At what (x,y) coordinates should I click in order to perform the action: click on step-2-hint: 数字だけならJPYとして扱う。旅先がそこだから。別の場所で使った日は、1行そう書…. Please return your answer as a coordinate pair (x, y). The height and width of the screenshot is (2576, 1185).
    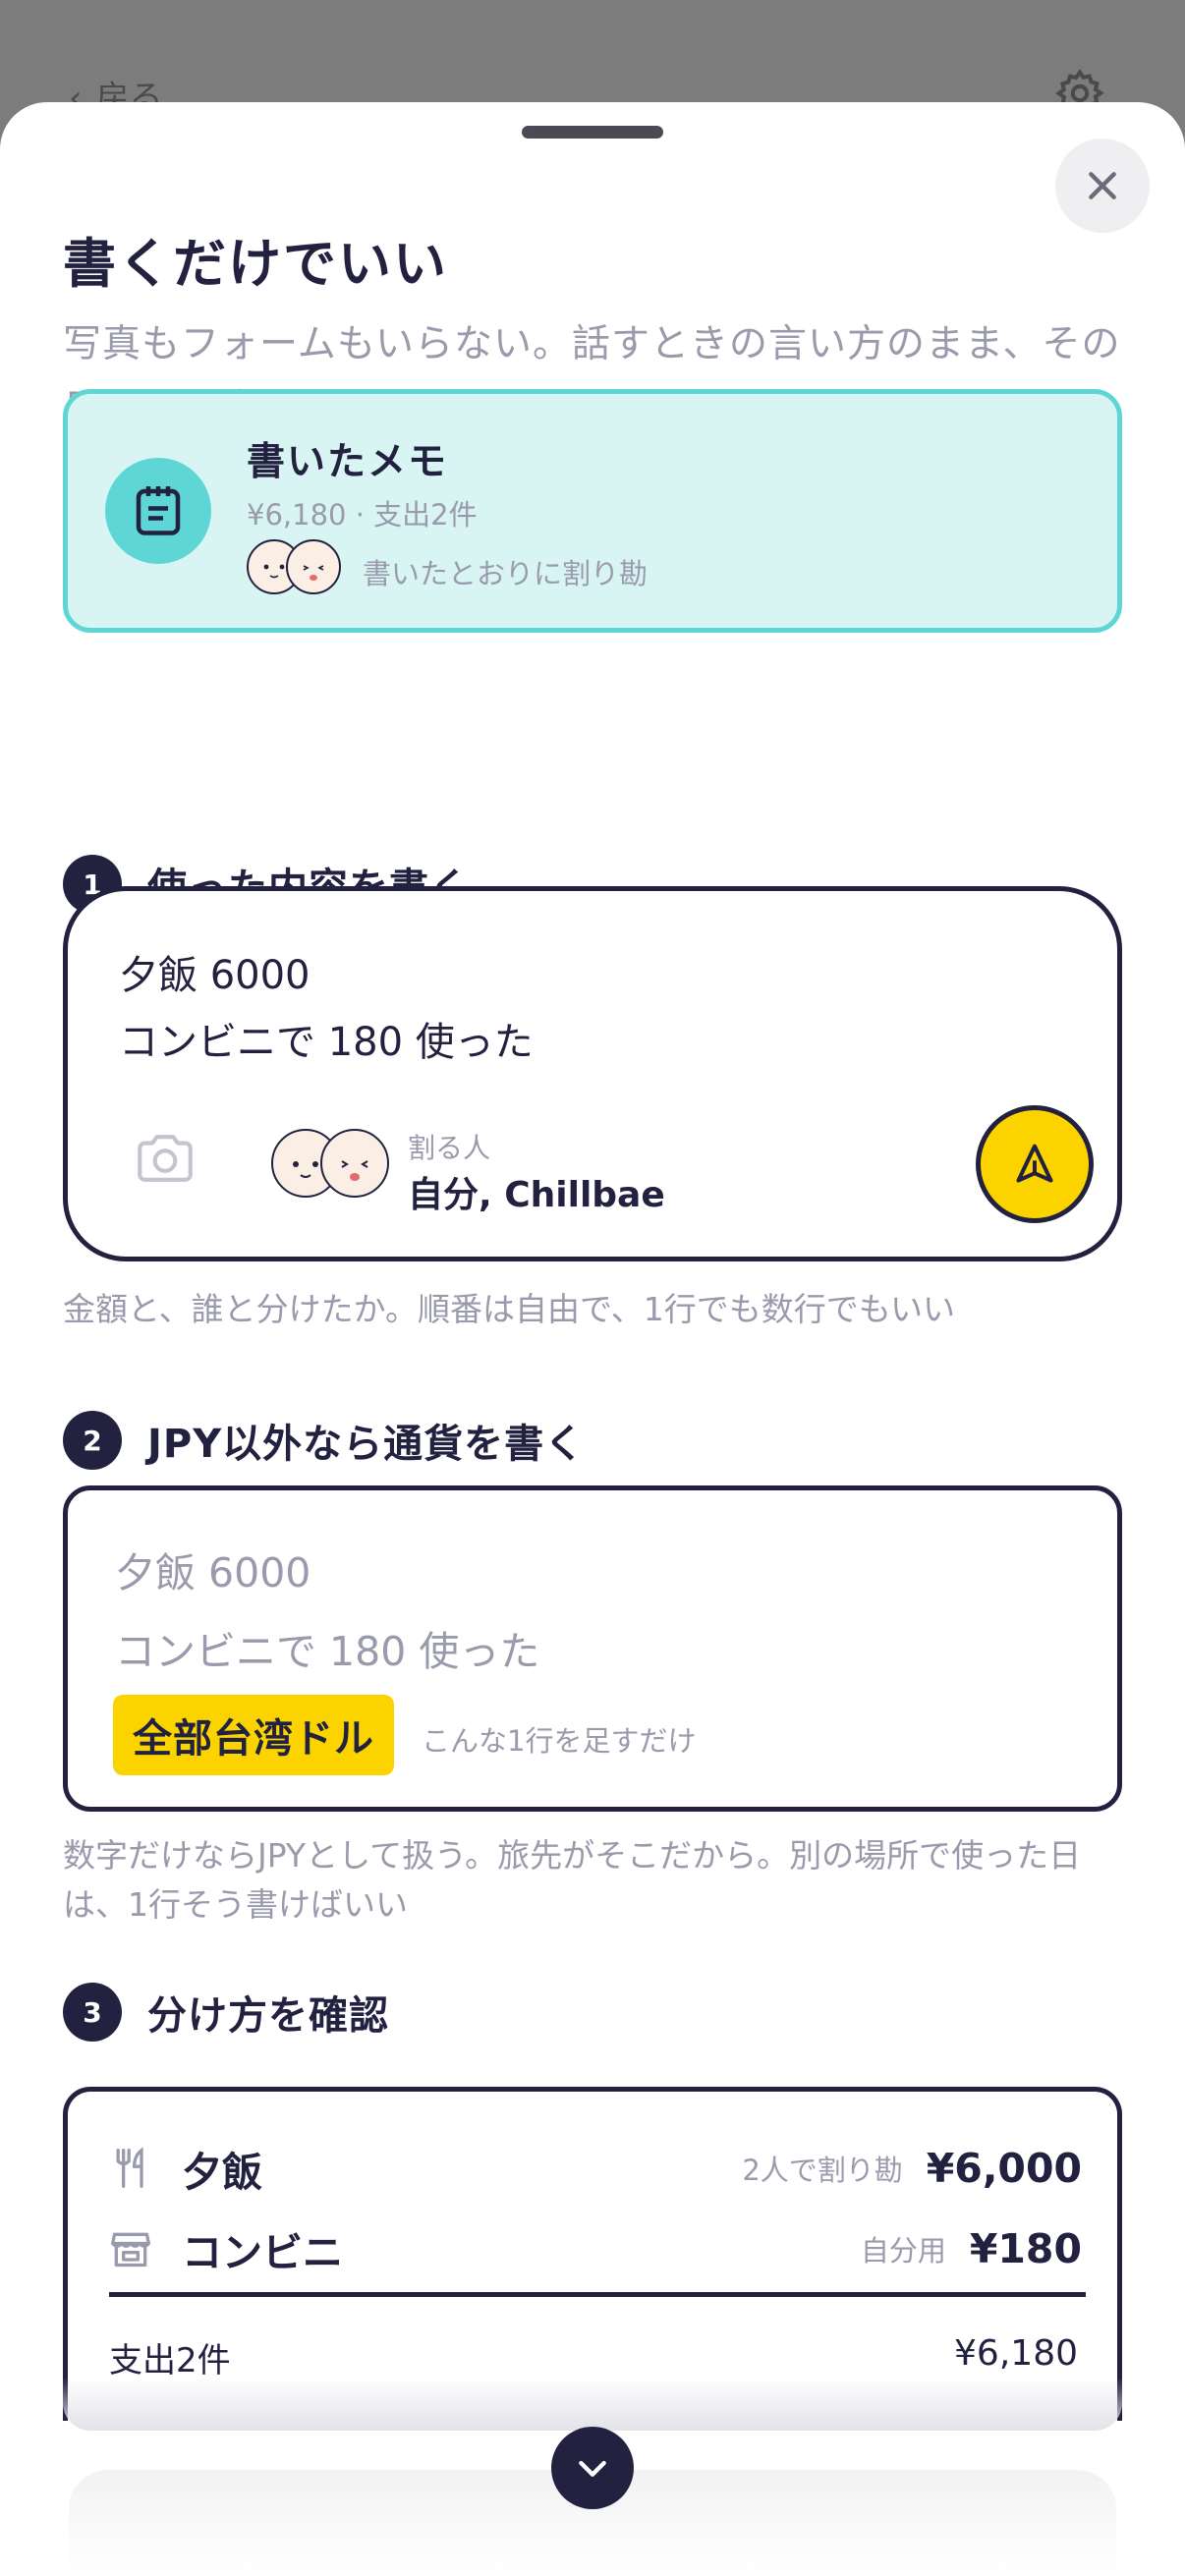
    Looking at the image, I should click on (573, 1880).